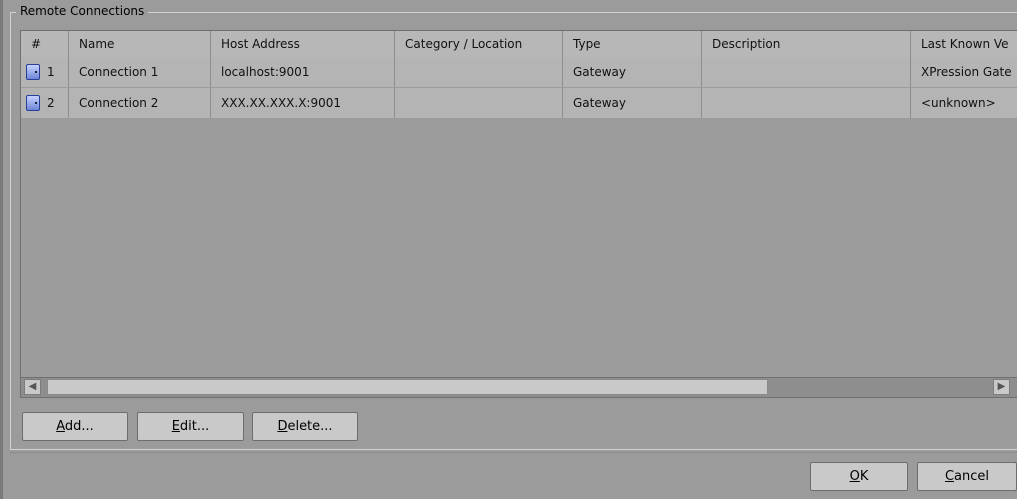  Describe the element at coordinates (51, 103) in the screenshot. I see `row-number: 2` at that location.